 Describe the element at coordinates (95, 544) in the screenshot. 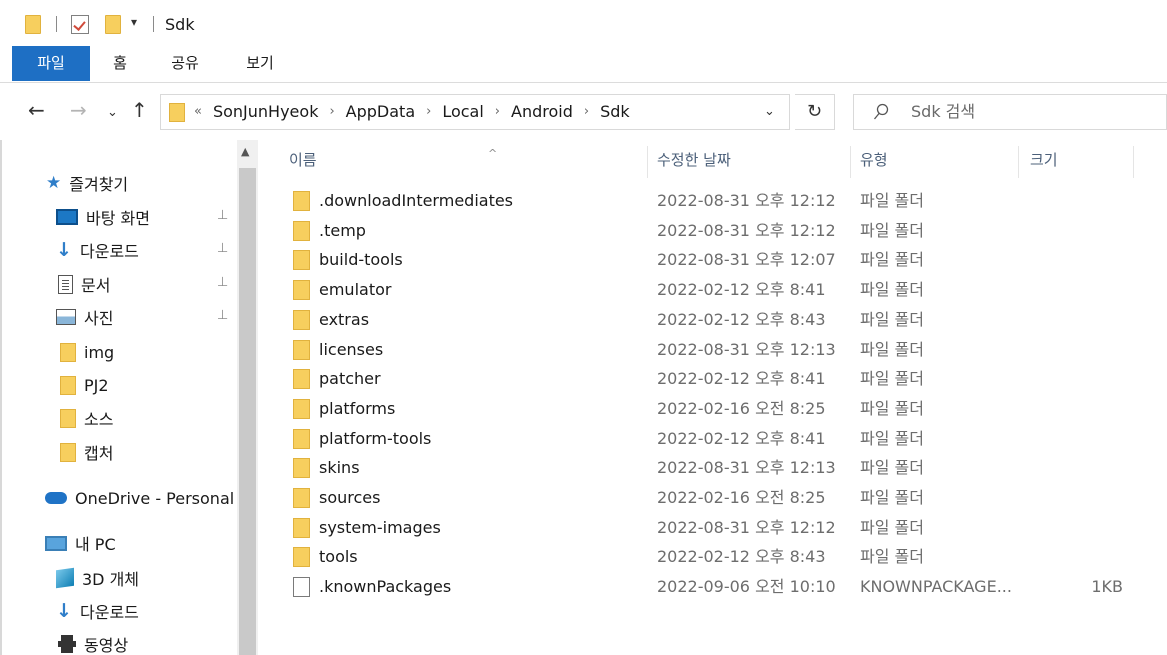

I see `sidebar-item-label: 내 PC` at that location.